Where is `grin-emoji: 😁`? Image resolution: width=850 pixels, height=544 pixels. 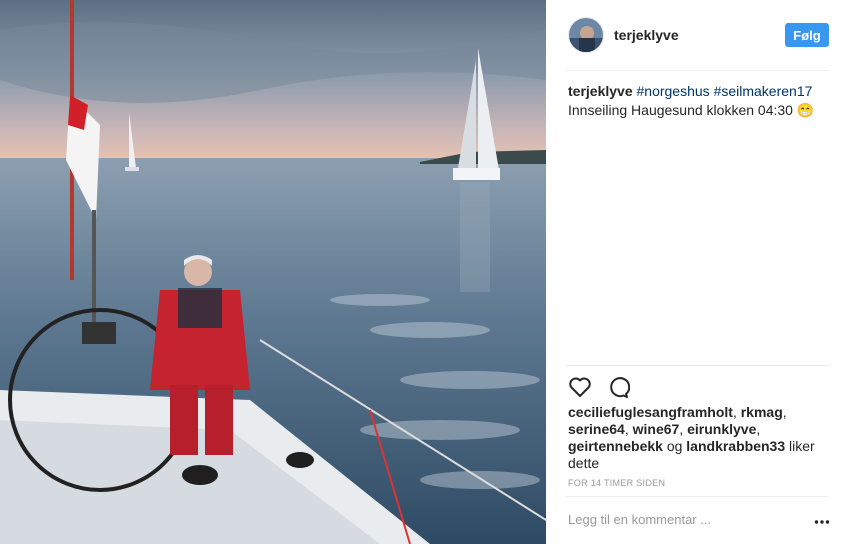
grin-emoji: 😁 is located at coordinates (805, 110).